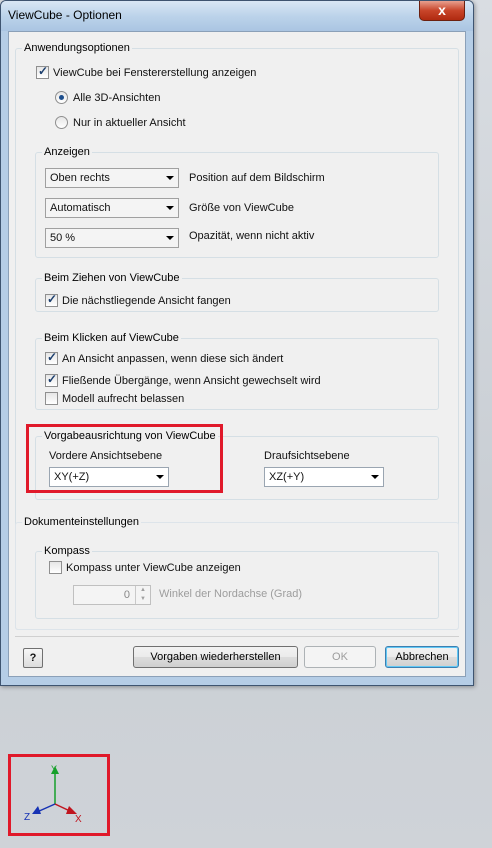  Describe the element at coordinates (61, 97) in the screenshot. I see `radio-all-3d-views` at that location.